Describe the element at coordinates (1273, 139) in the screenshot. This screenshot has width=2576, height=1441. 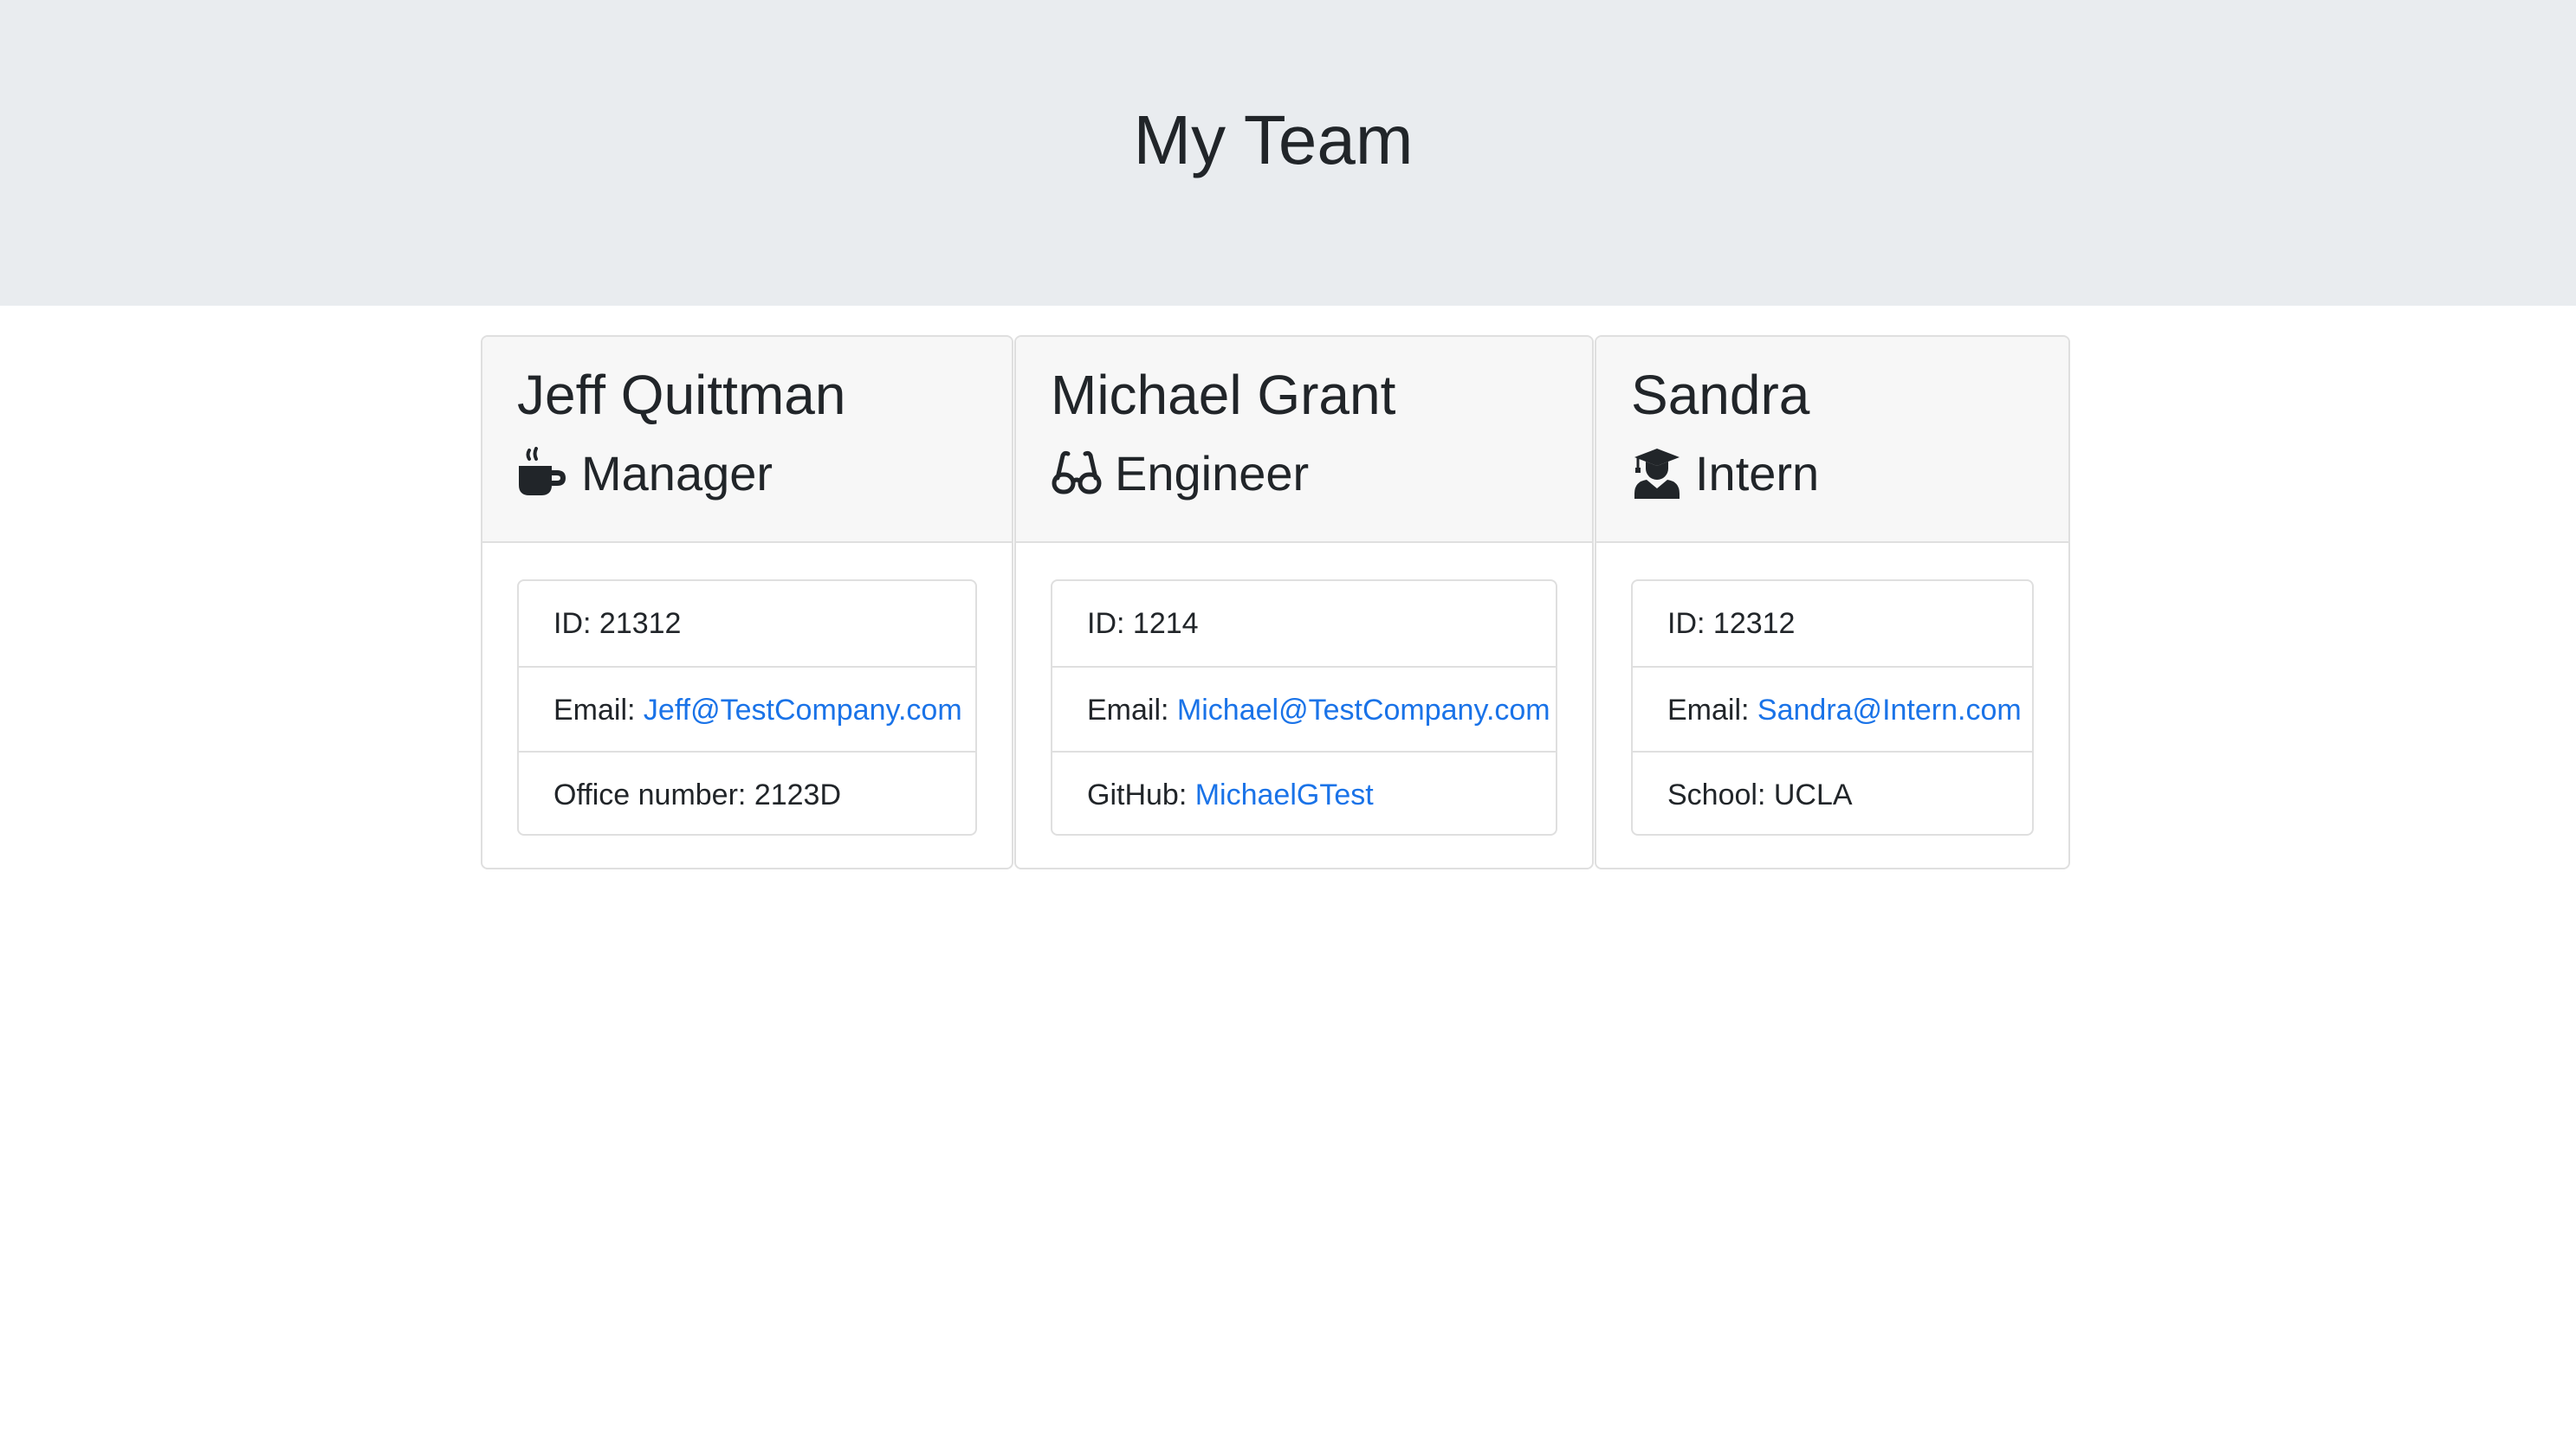
I see `page-title: My Team` at that location.